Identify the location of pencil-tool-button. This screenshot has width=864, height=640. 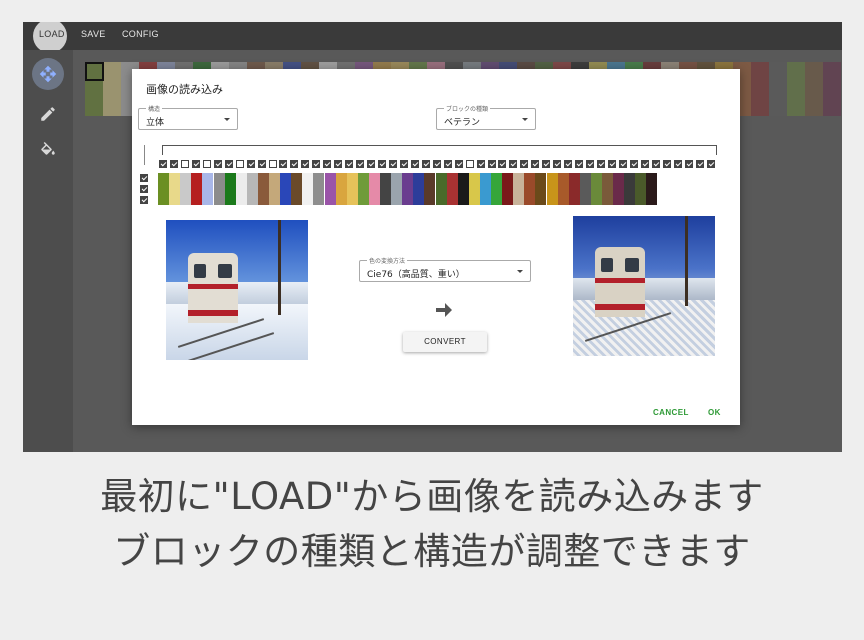
(48, 114).